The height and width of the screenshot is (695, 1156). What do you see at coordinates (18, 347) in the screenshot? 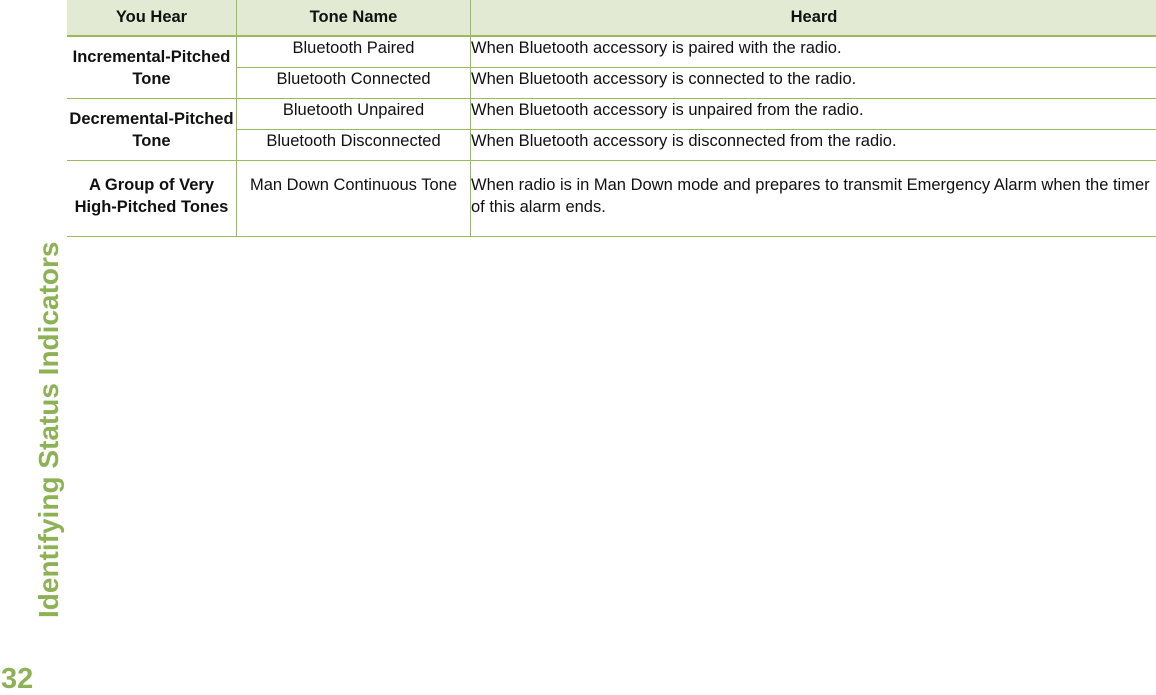
I see `section-side-title: Identifying Status Indicators` at bounding box center [18, 347].